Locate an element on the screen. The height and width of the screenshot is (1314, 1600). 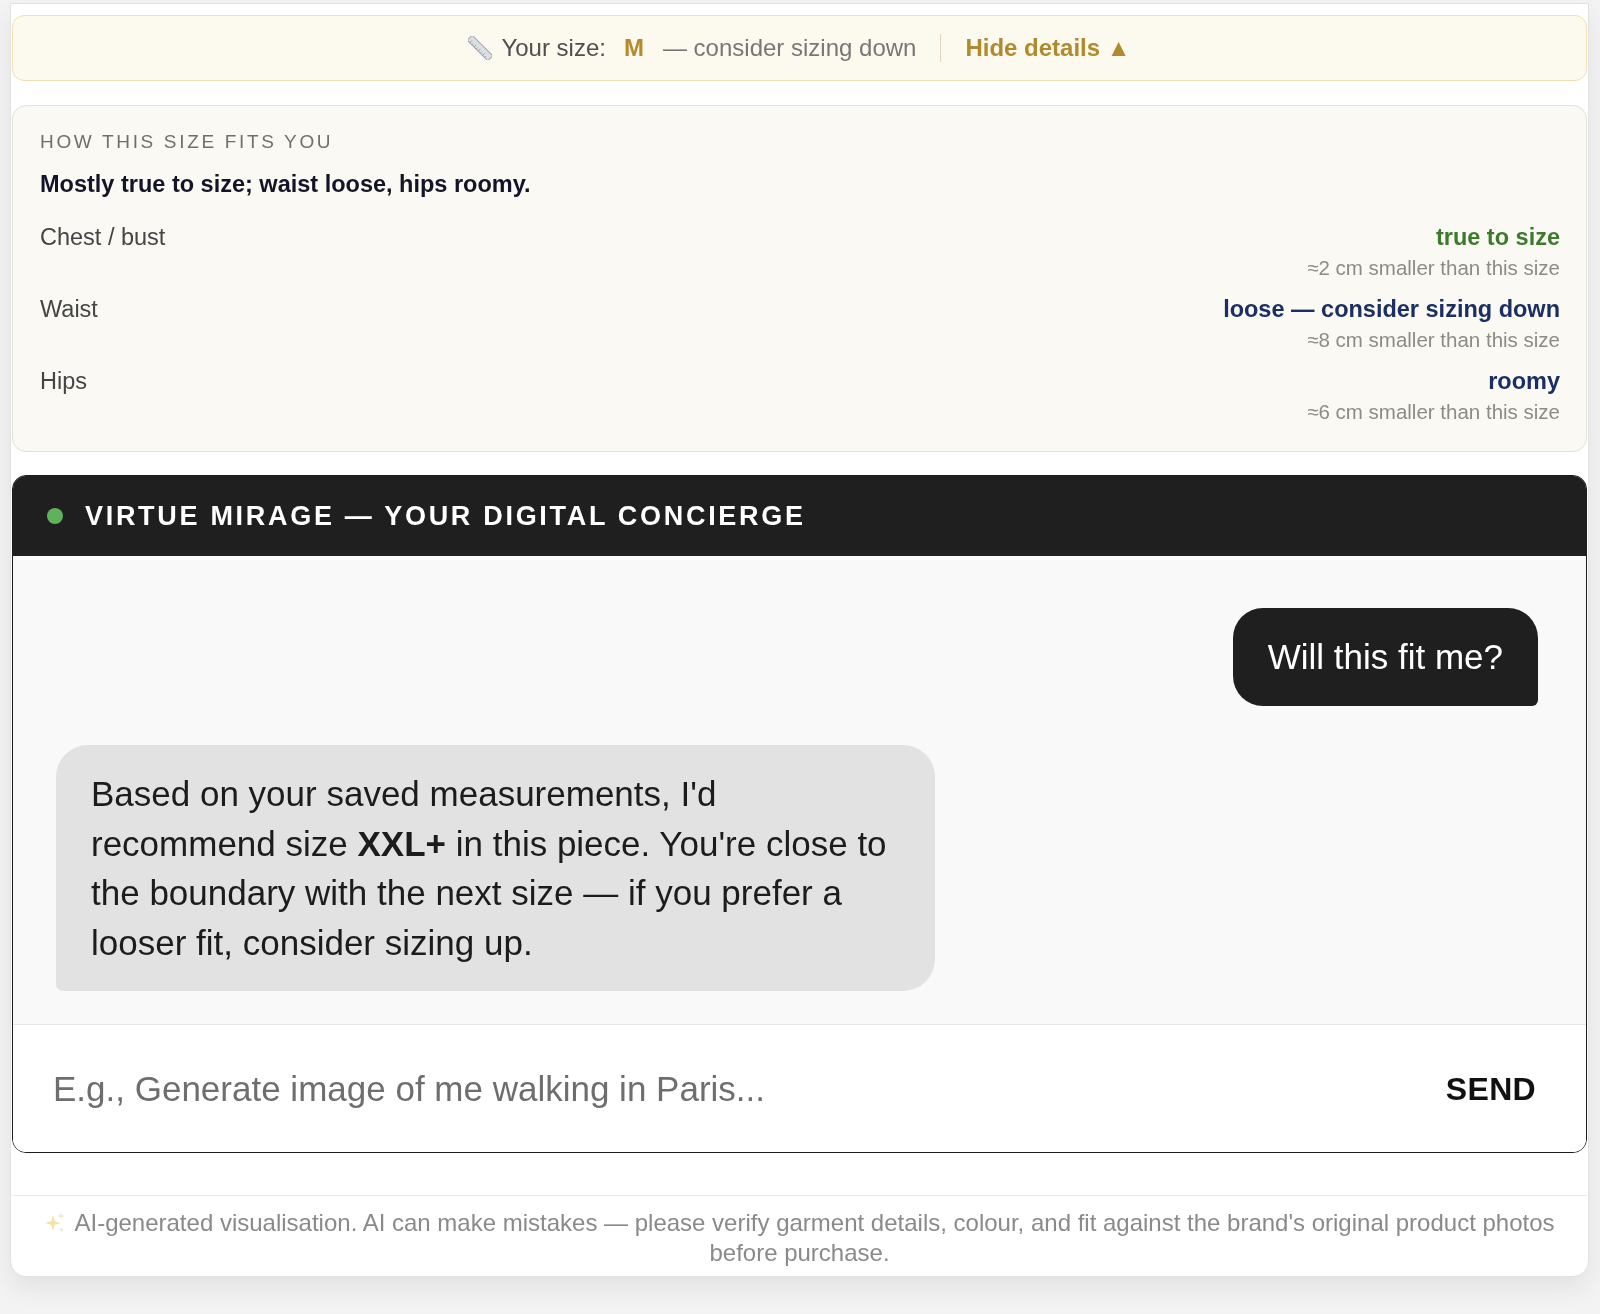
fit-summary: Mostly true to size; waist loose, hips roomy. is located at coordinates (286, 184).